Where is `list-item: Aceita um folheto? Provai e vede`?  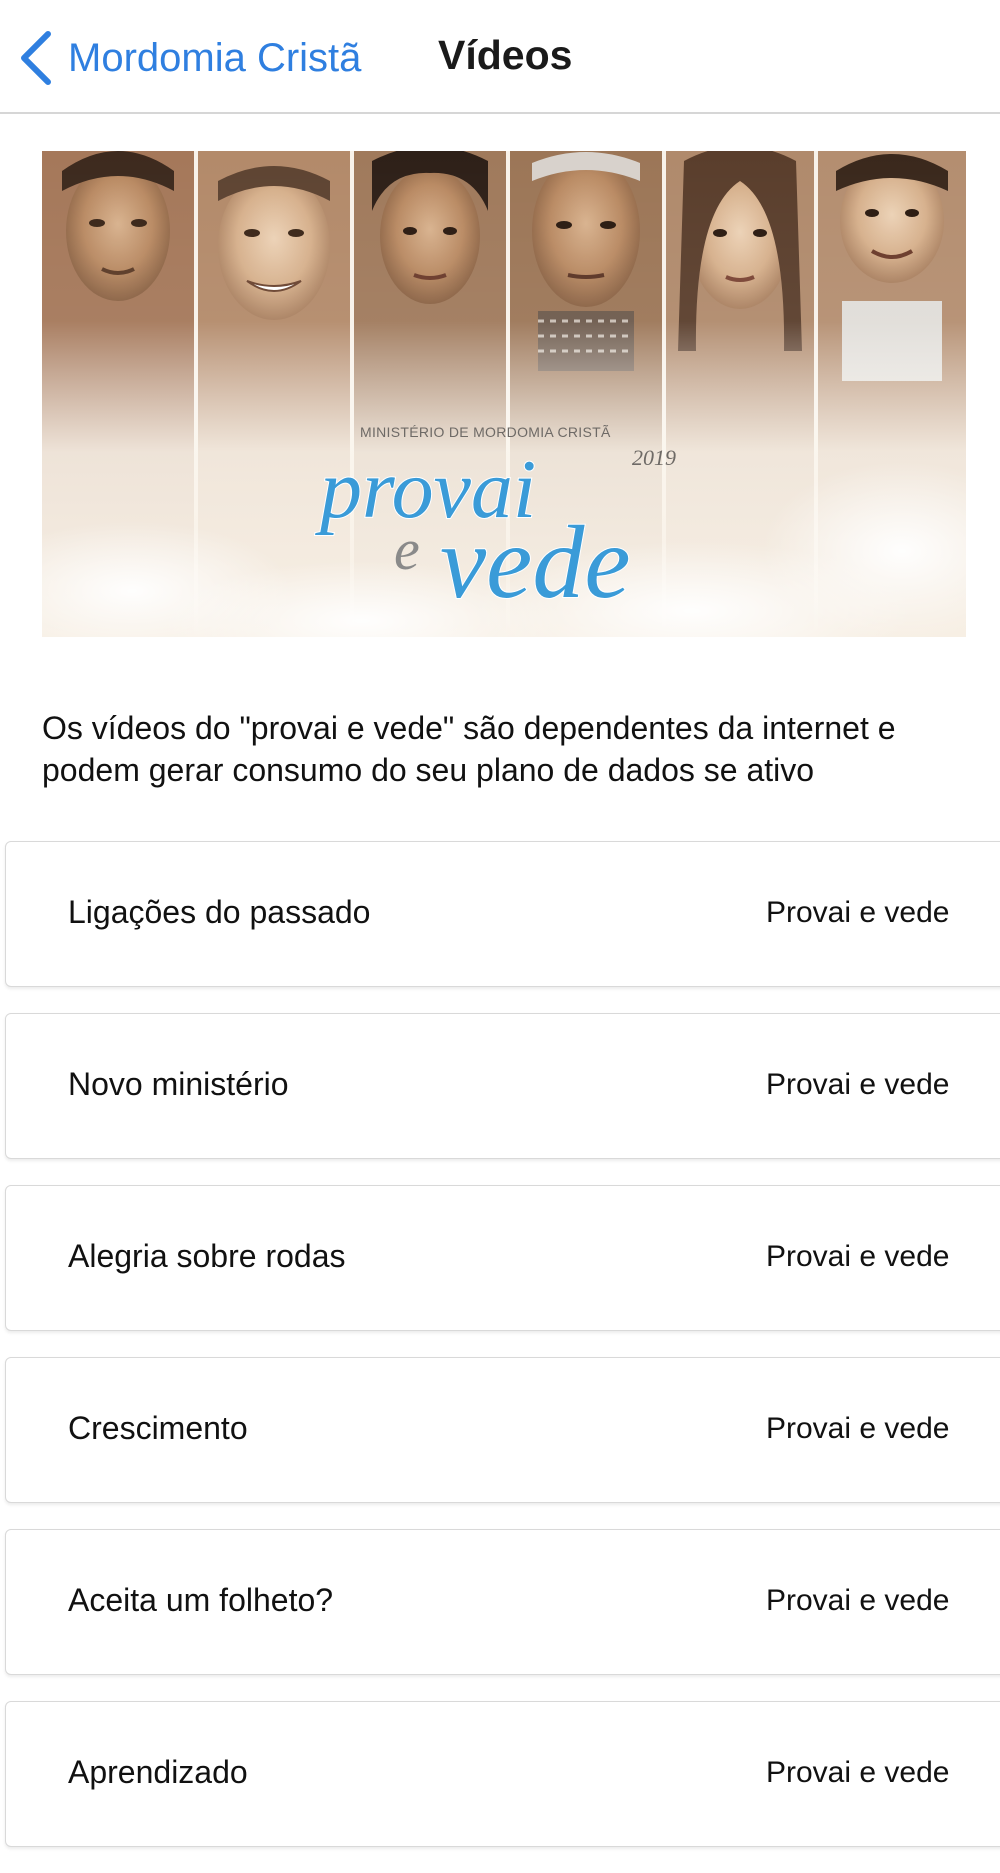 list-item: Aceita um folheto? Provai e vede is located at coordinates (502, 1602).